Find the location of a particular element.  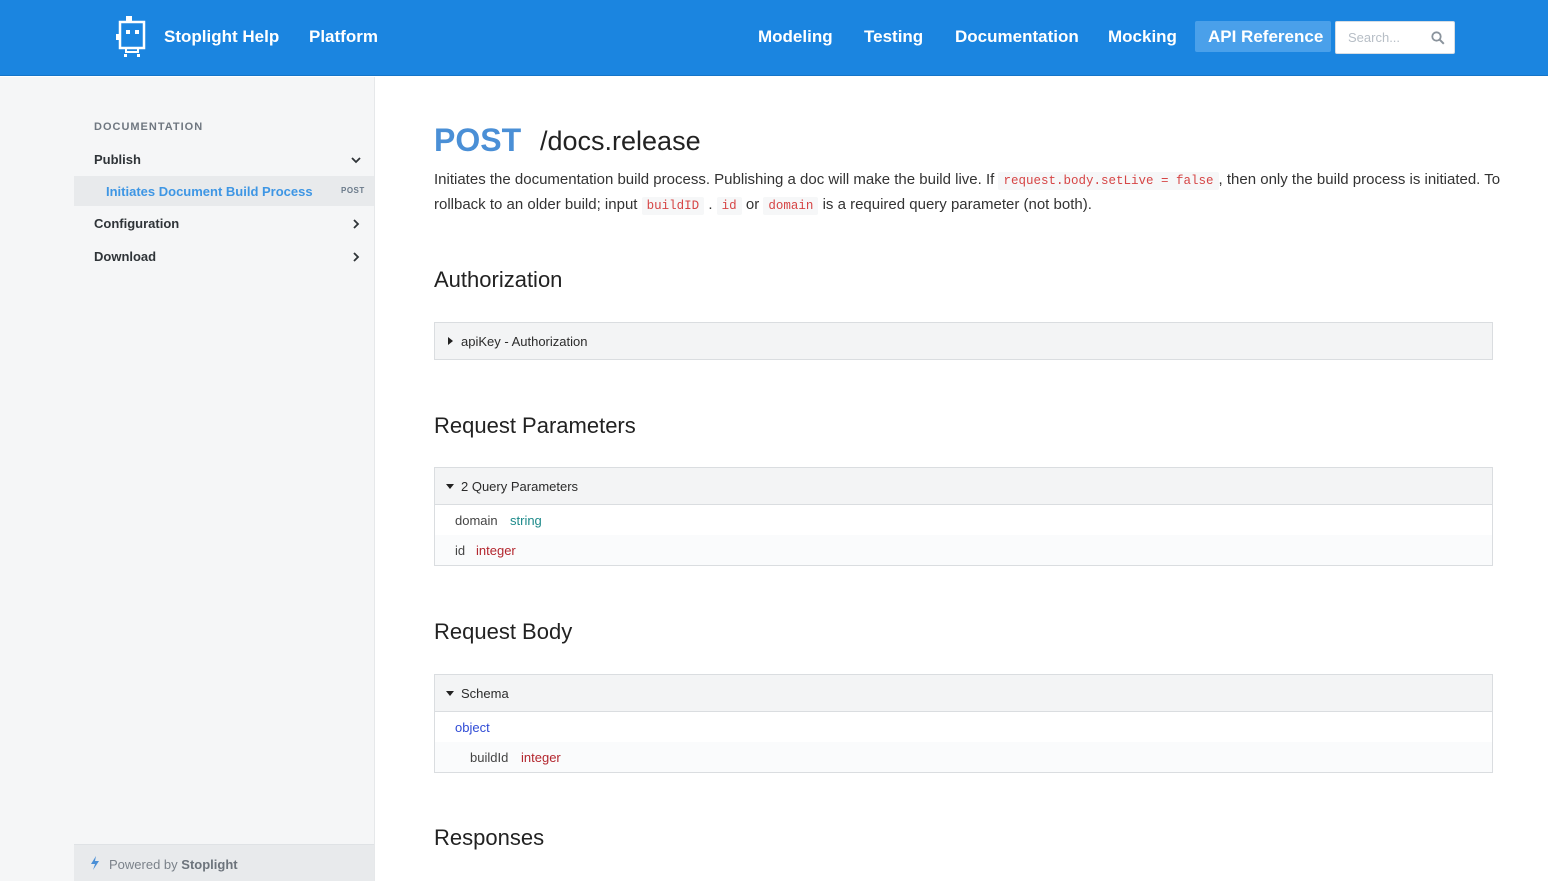

inline-code: request.body.setLive = false is located at coordinates (1108, 181).